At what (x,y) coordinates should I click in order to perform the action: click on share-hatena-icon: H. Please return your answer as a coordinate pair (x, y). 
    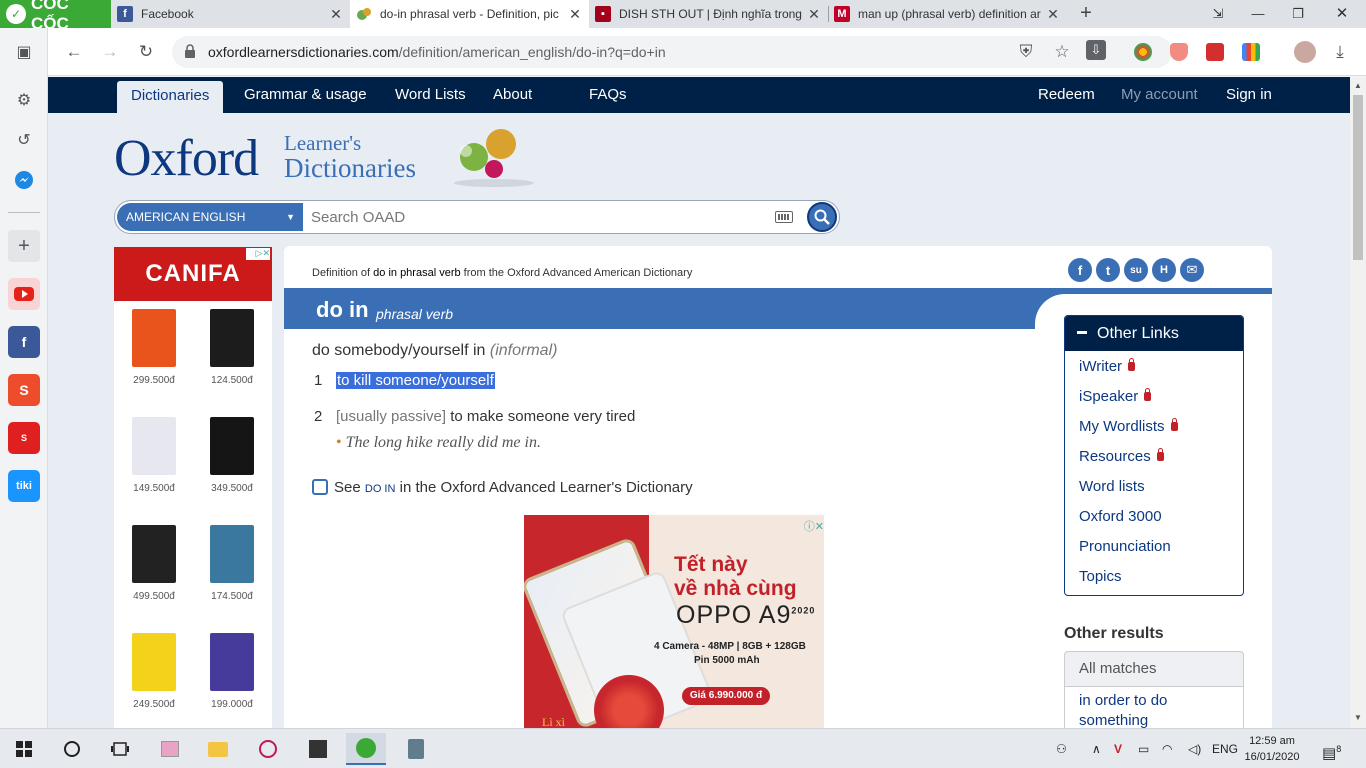
    Looking at the image, I should click on (1164, 270).